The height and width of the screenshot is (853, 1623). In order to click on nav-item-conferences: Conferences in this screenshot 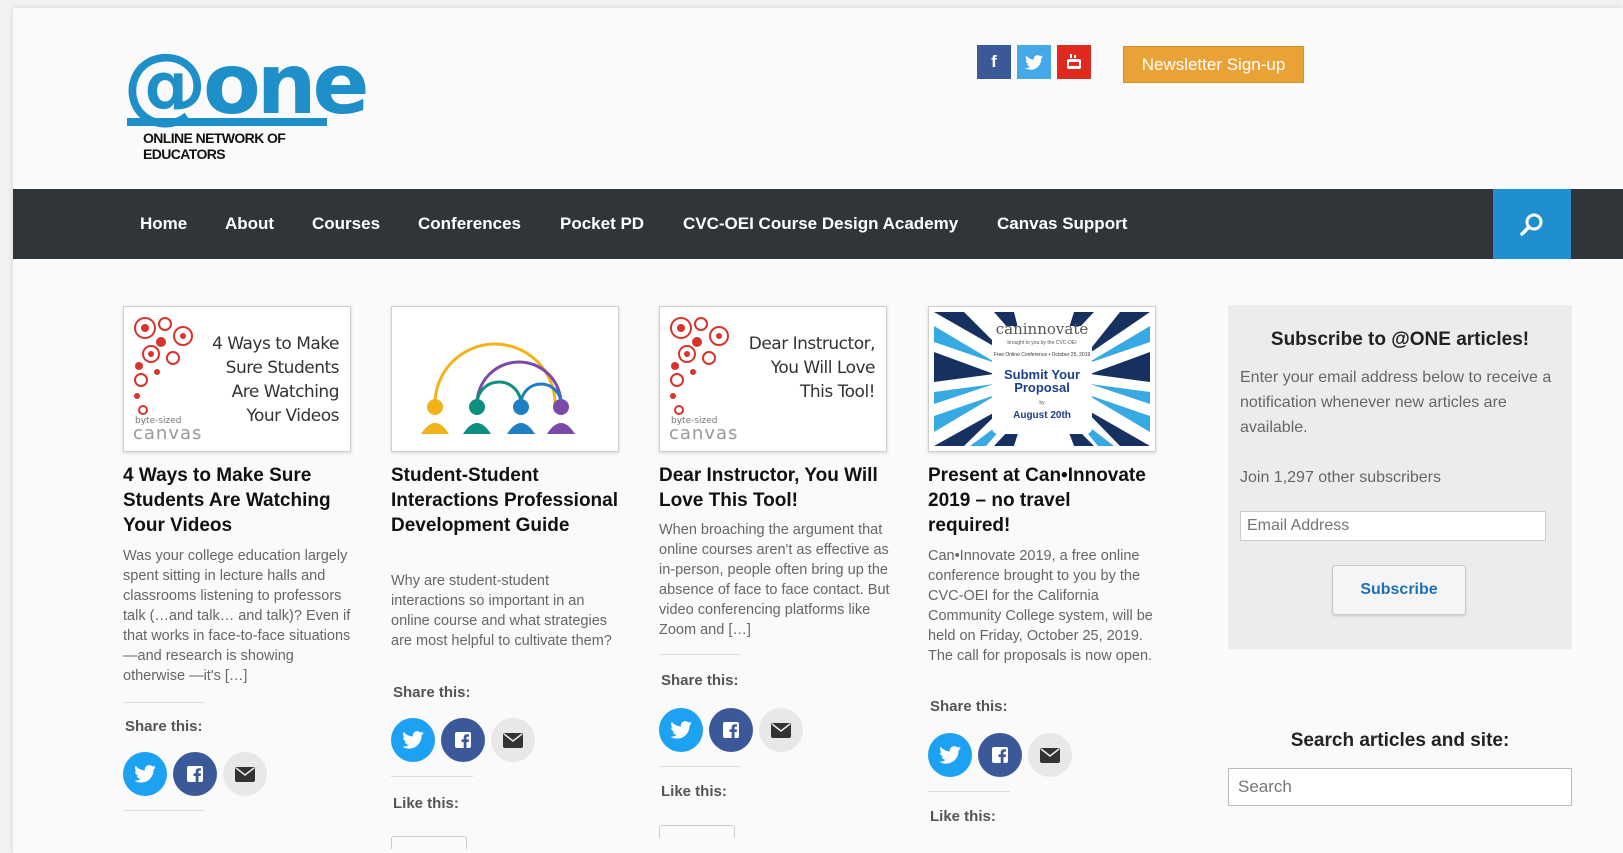, I will do `click(469, 224)`.